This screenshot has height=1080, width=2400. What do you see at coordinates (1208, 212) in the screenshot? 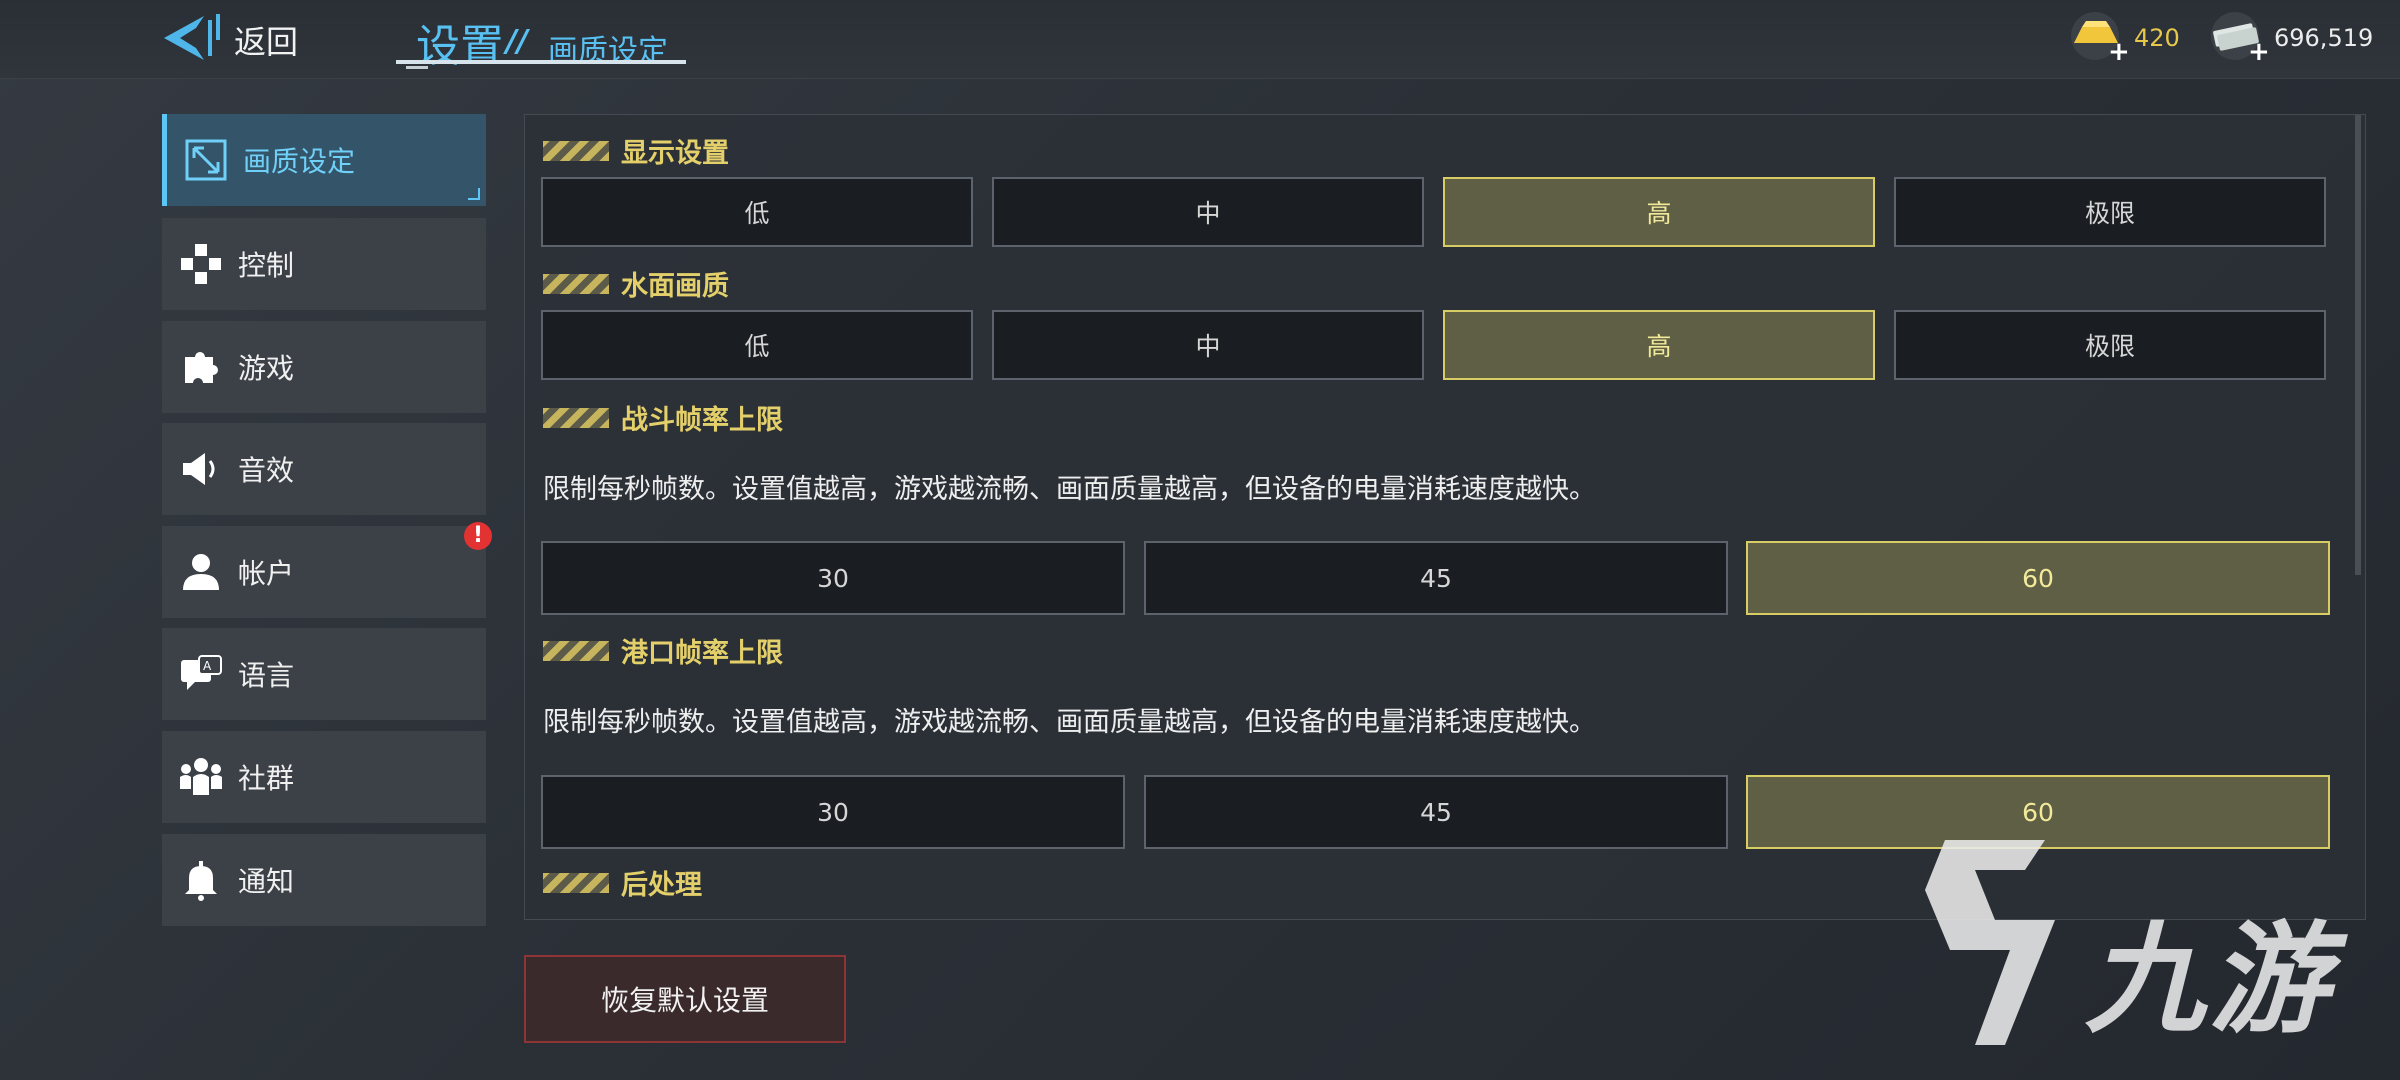
I see `display-option-medium: 中` at bounding box center [1208, 212].